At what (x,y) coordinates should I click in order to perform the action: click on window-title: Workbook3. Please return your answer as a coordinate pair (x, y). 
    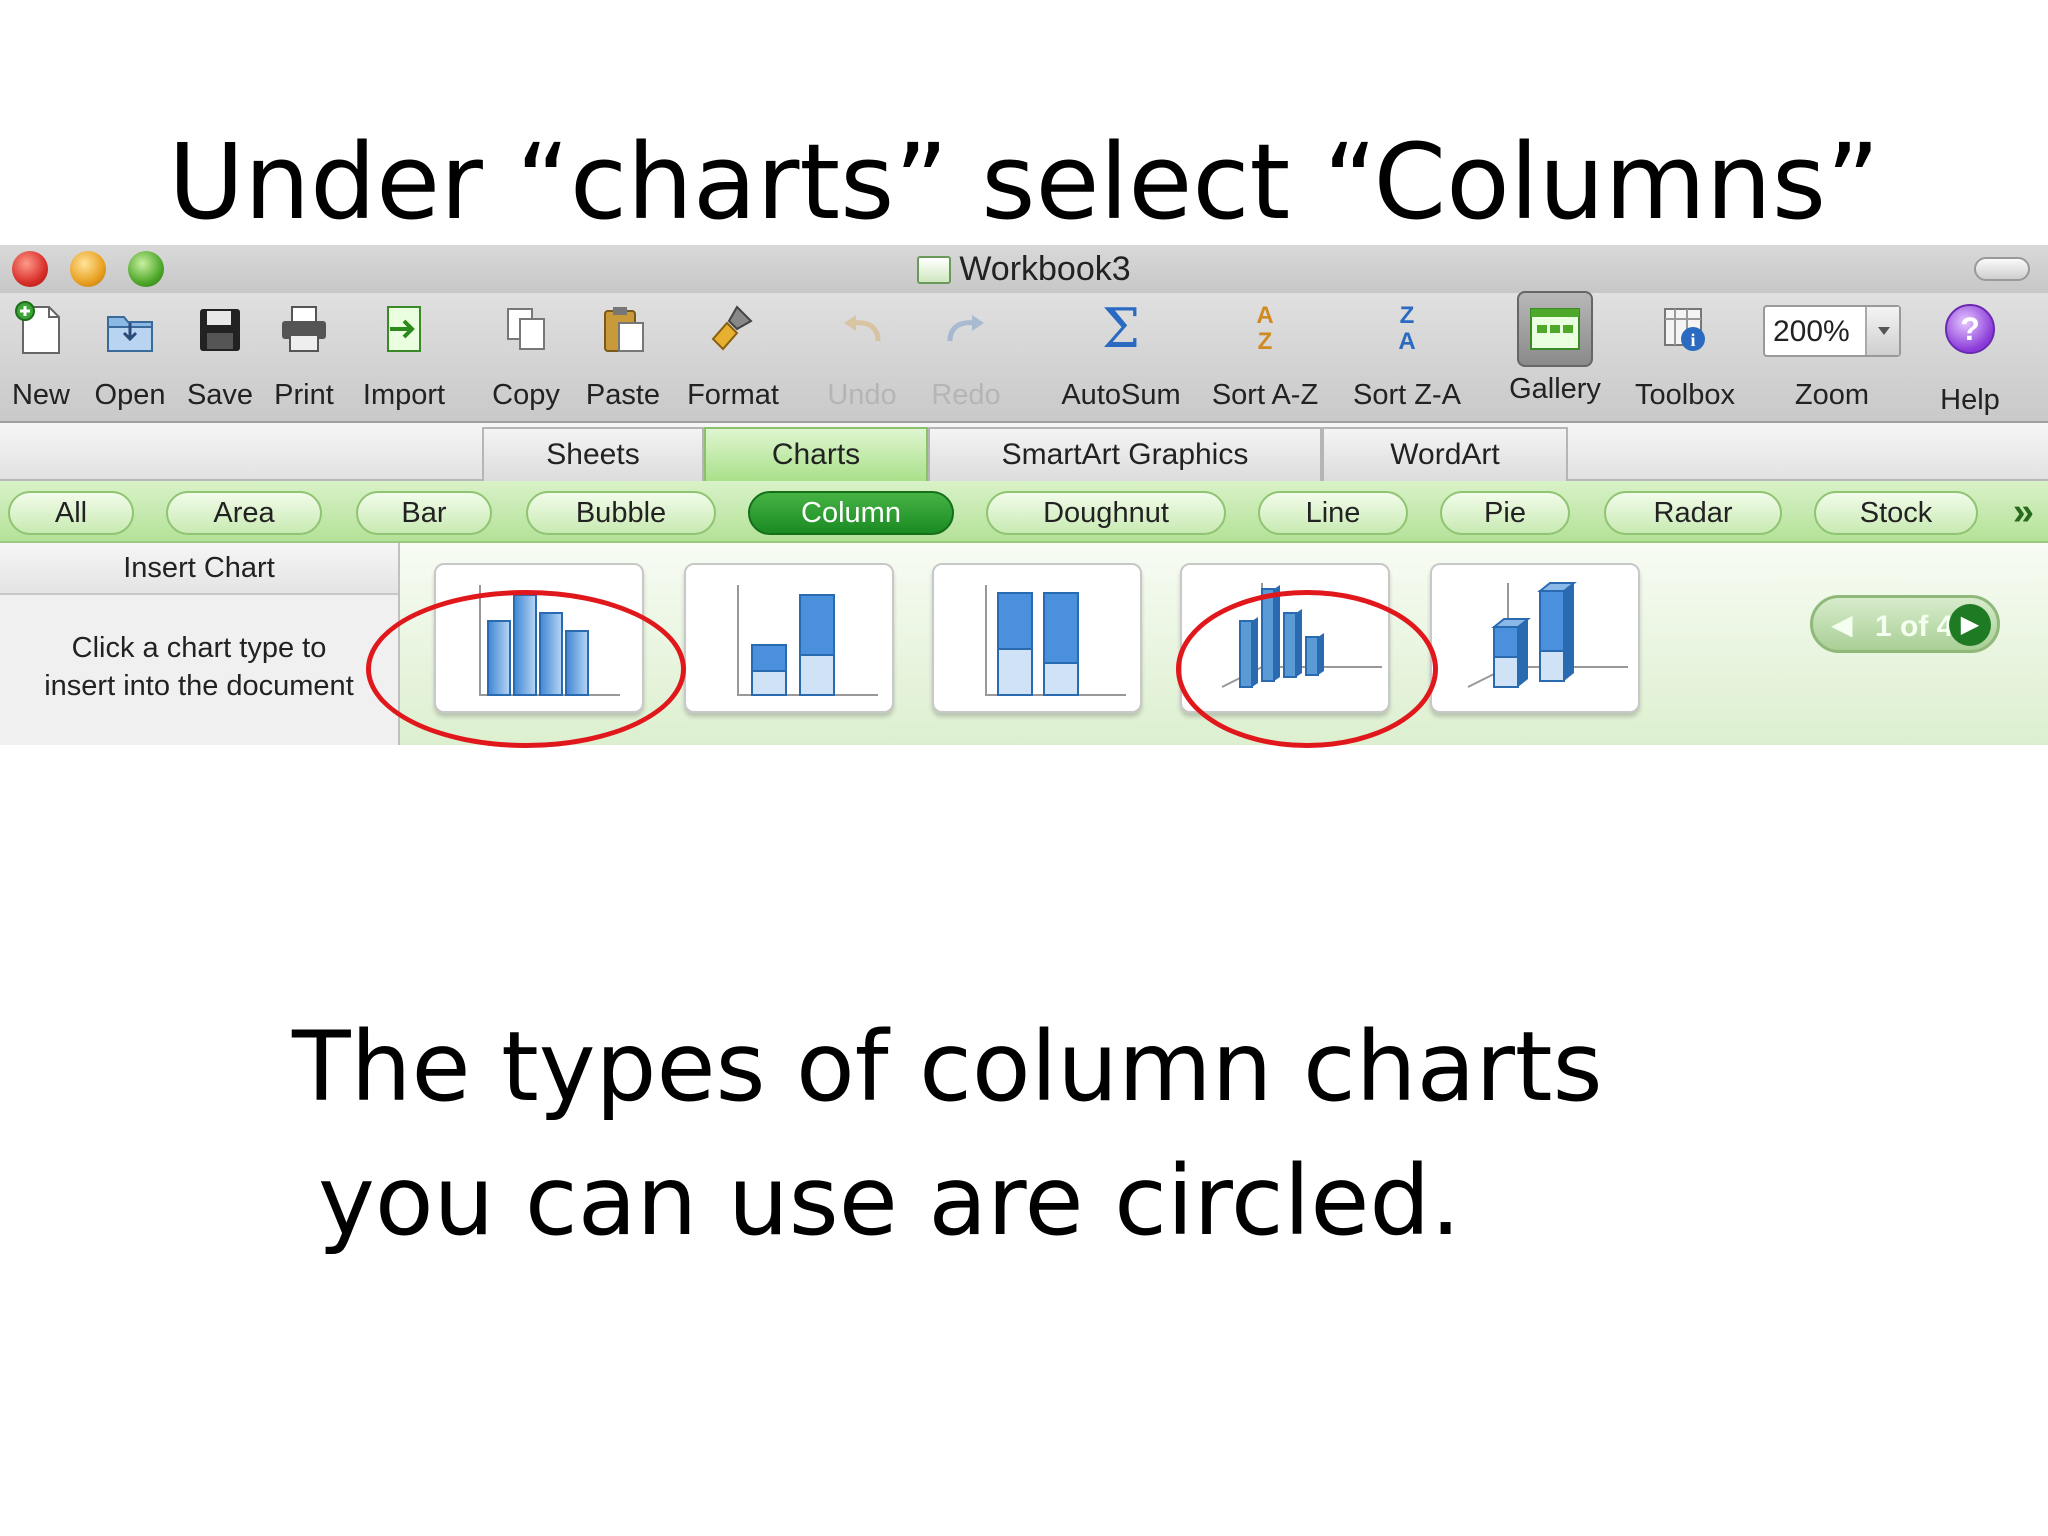
    Looking at the image, I should click on (1024, 269).